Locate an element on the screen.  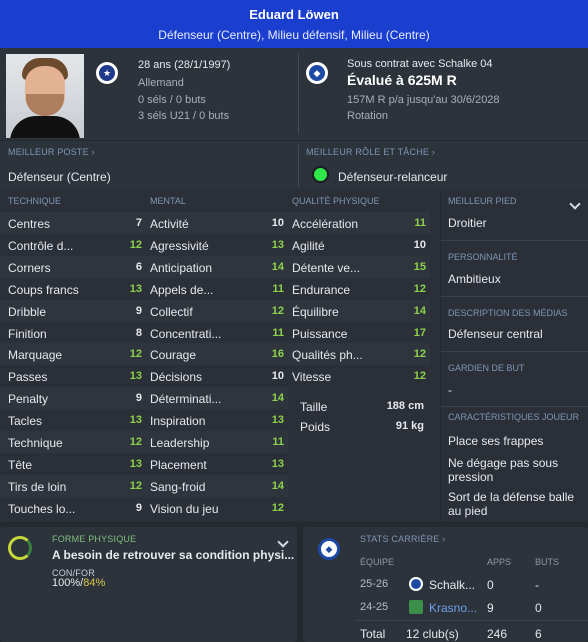
trait-item: Sort de la défense balle au pied is located at coordinates (511, 504).